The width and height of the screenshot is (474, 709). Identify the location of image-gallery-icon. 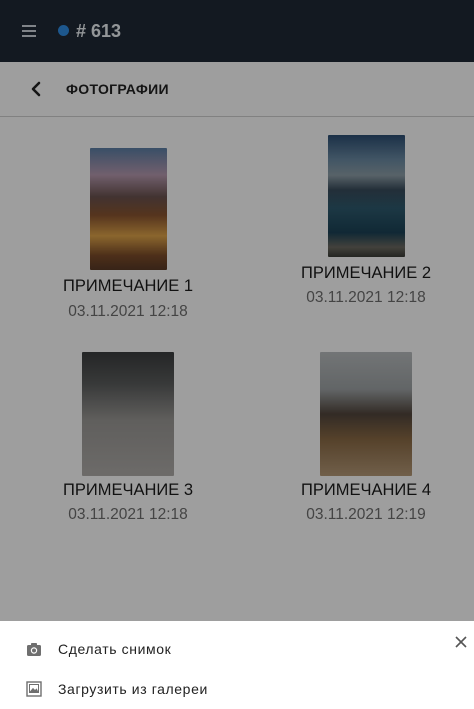
(34, 689).